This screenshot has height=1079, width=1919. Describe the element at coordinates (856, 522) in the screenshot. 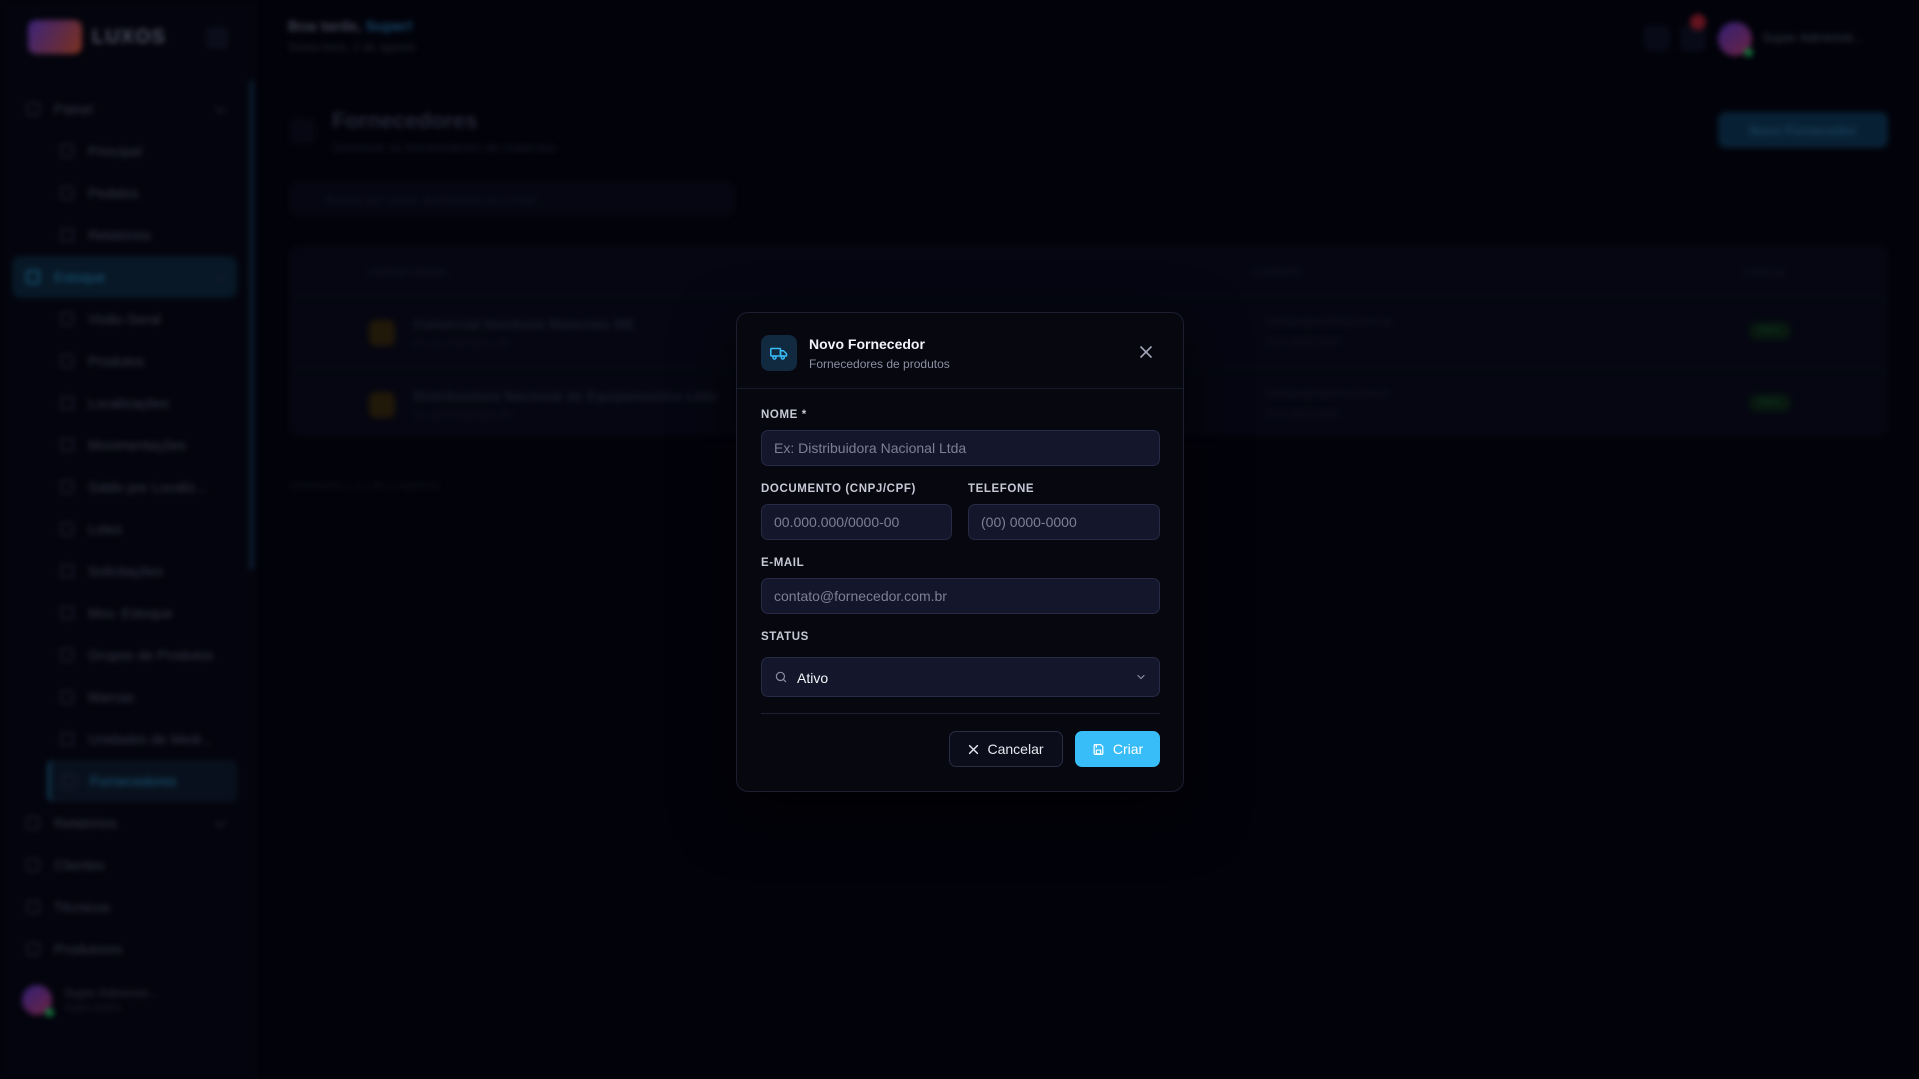

I see `documento-input` at that location.